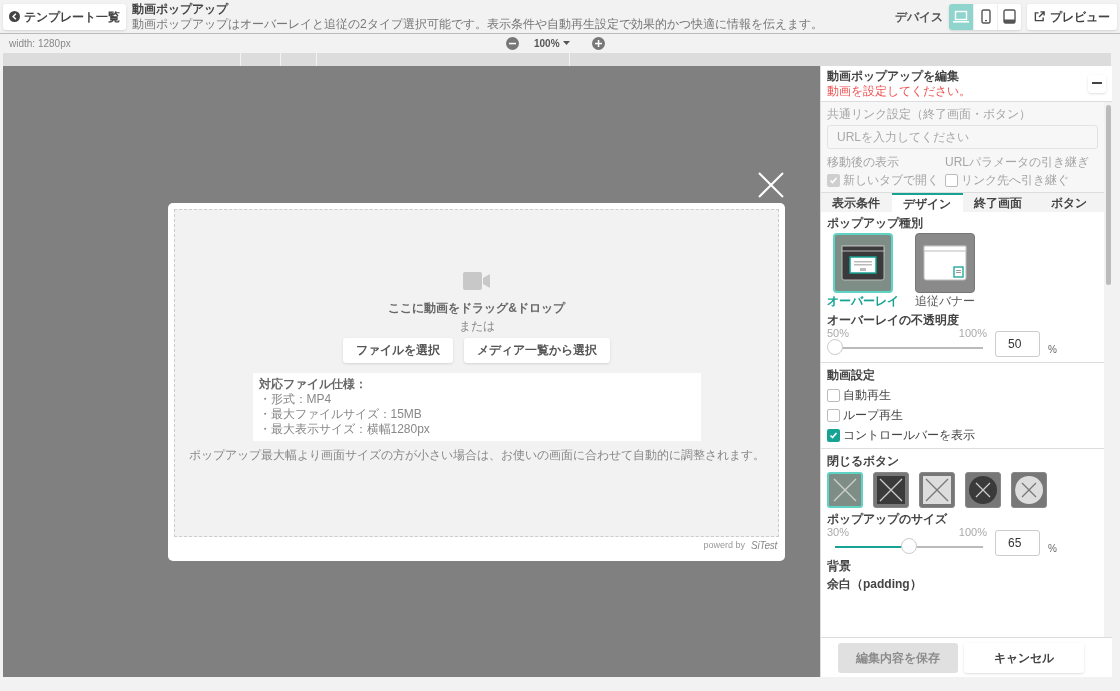 This screenshot has height=691, width=1120. Describe the element at coordinates (873, 415) in the screenshot. I see `checkbox-label: ループ再生` at that location.